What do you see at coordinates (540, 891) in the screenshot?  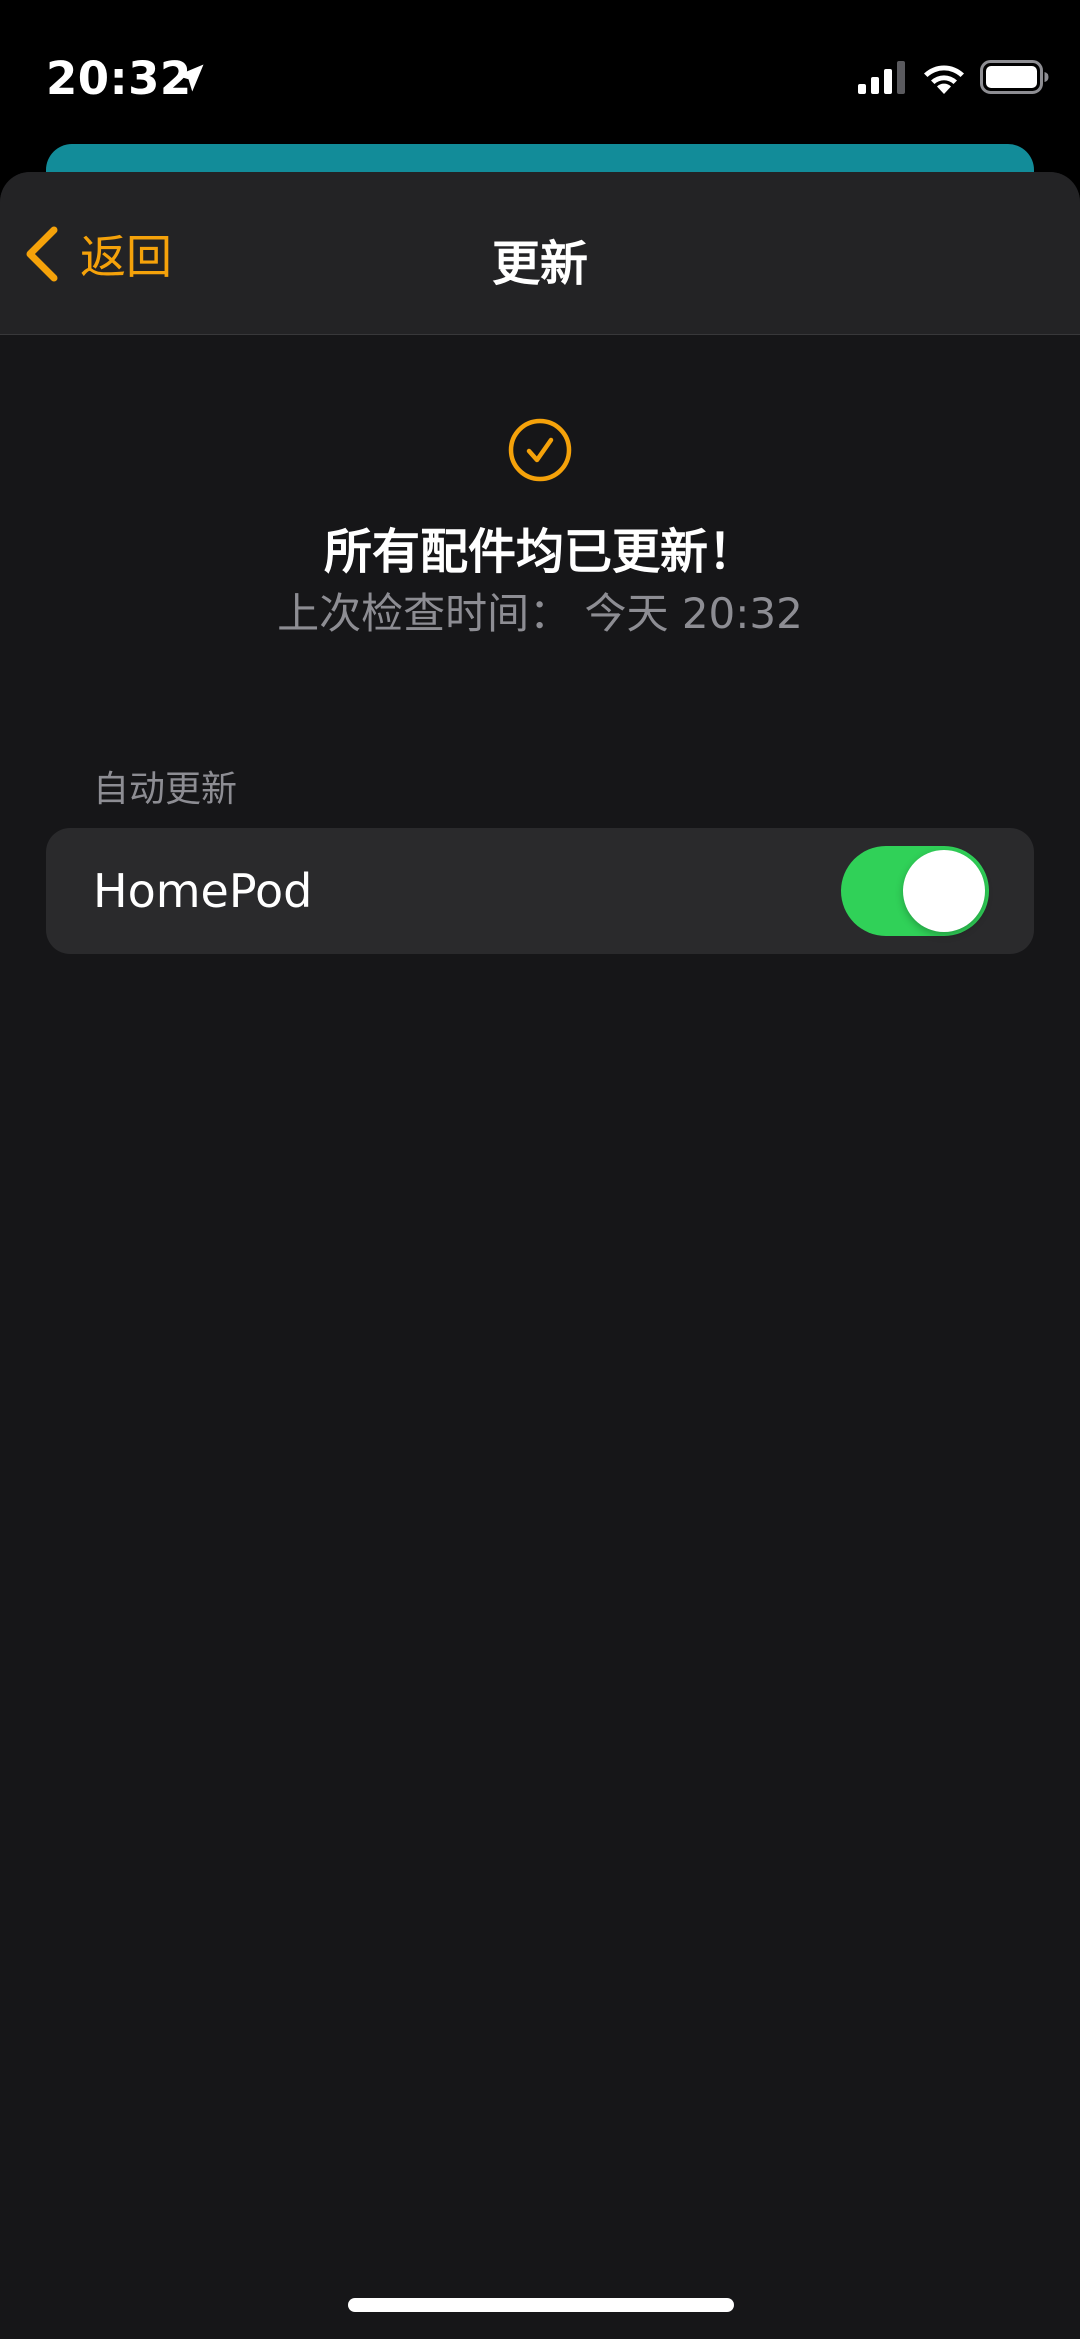 I see `auto-update-group: HomePod` at bounding box center [540, 891].